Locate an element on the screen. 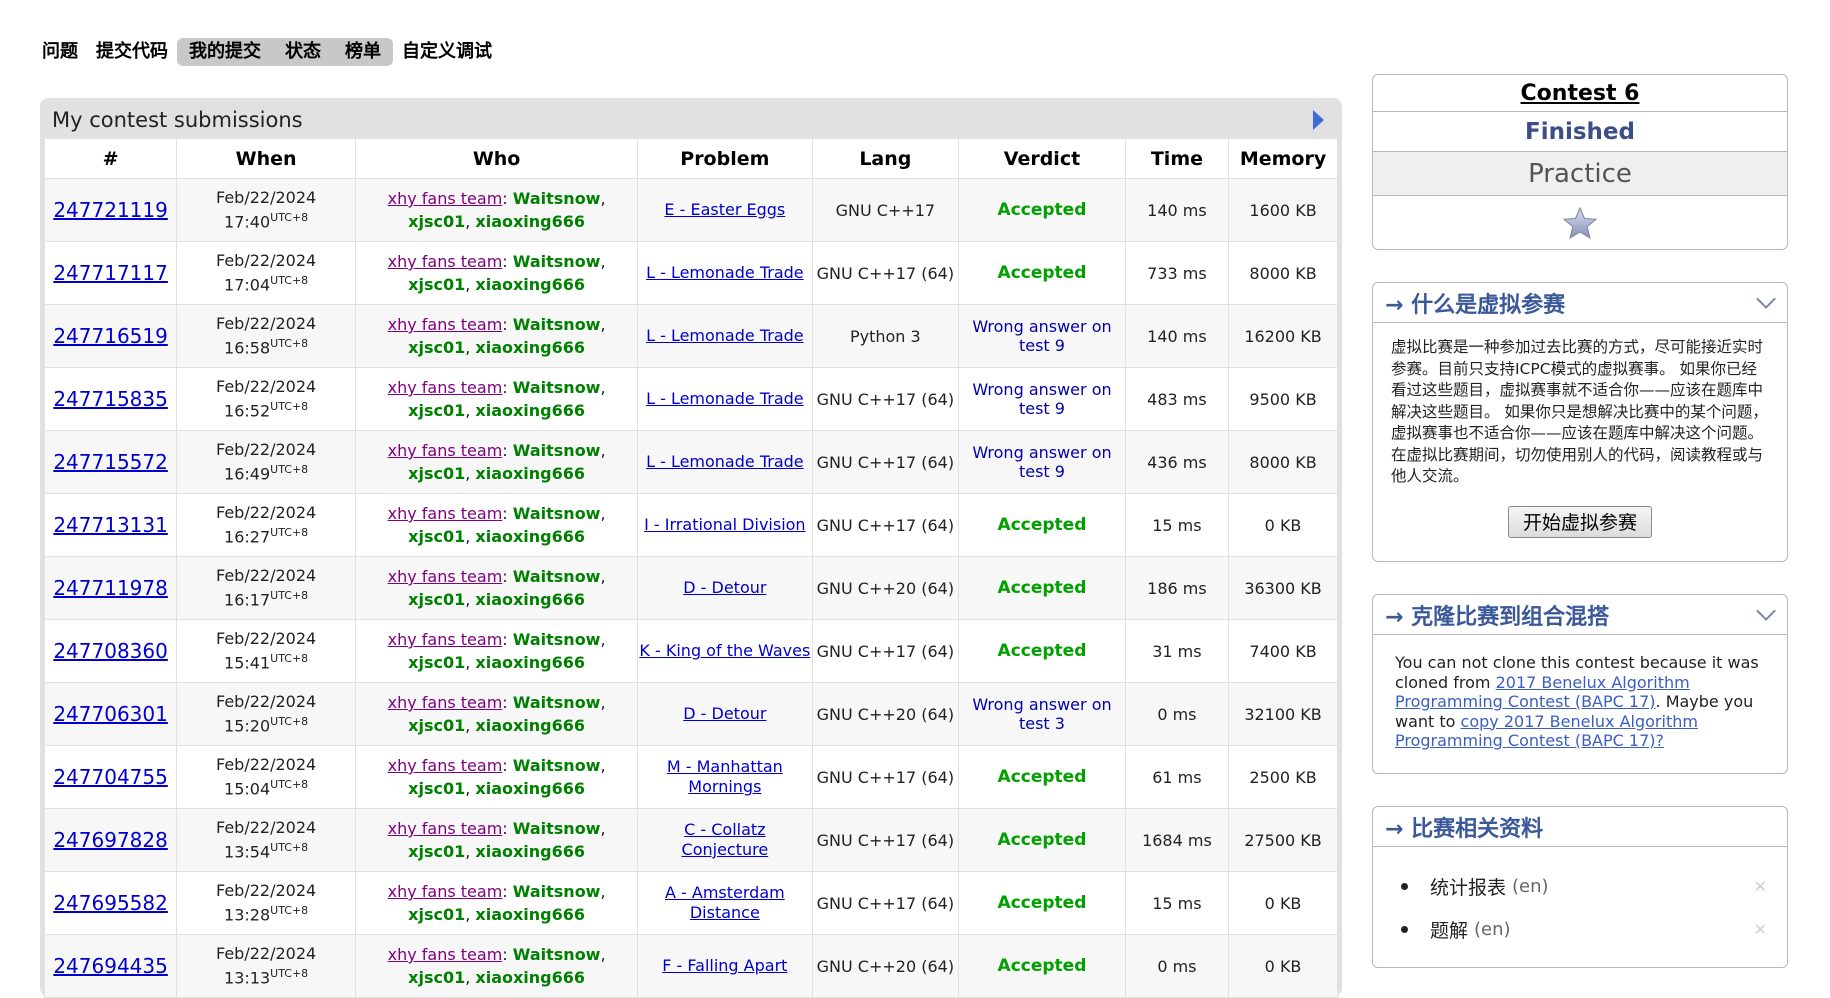 This screenshot has height=998, width=1830. submission-time-wrap: 15:41UTC+8 is located at coordinates (266, 661).